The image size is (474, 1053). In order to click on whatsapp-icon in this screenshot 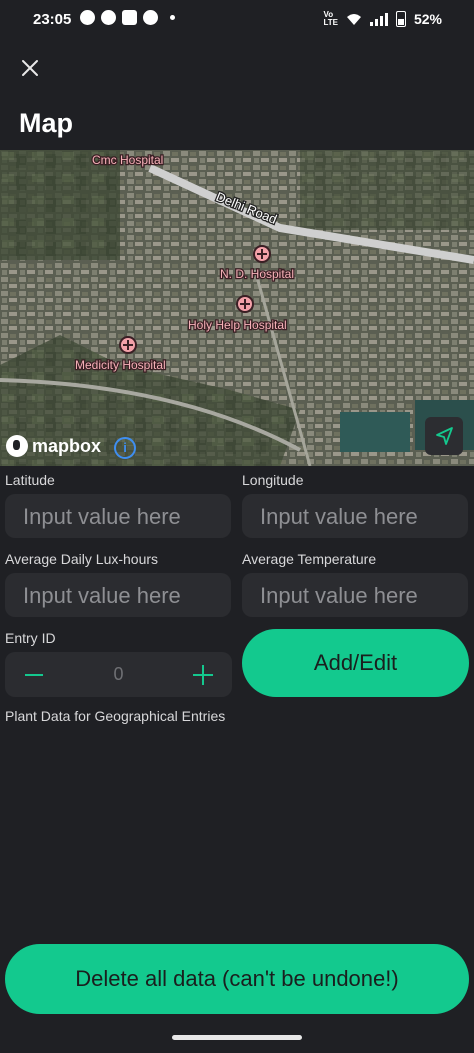, I will do `click(87, 17)`.